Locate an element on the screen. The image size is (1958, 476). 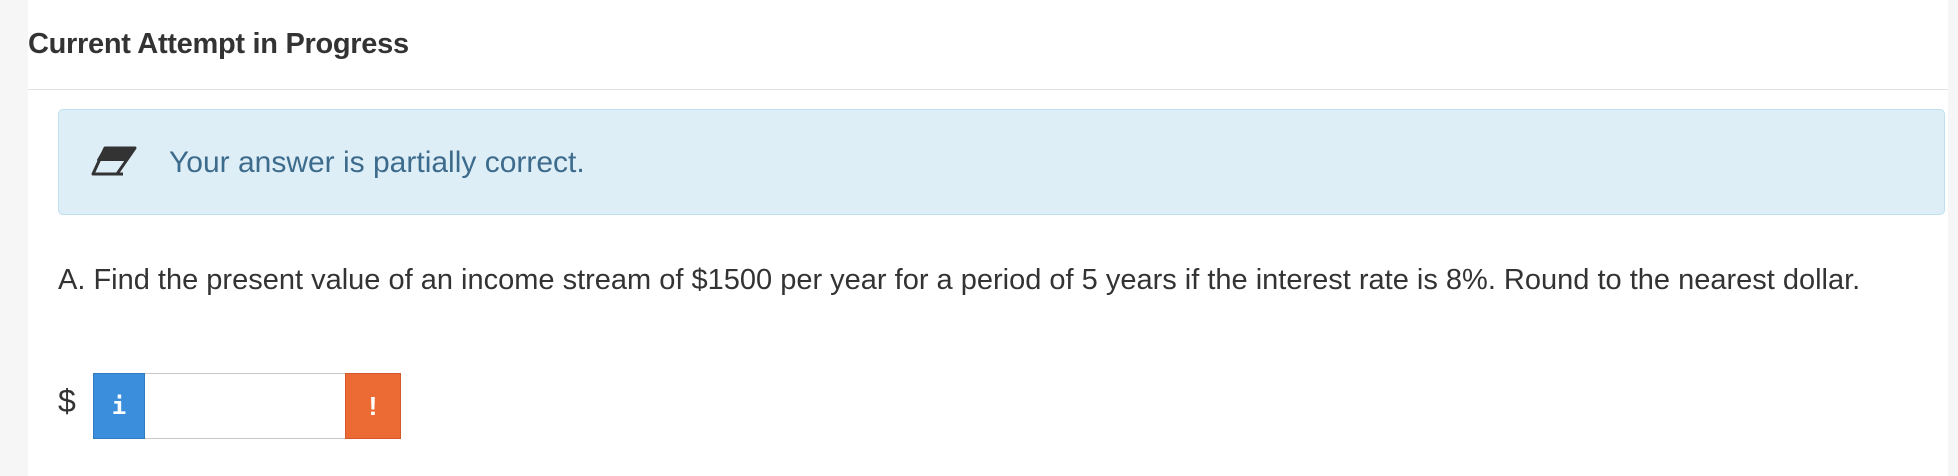
currency-symbol: $ is located at coordinates (67, 401).